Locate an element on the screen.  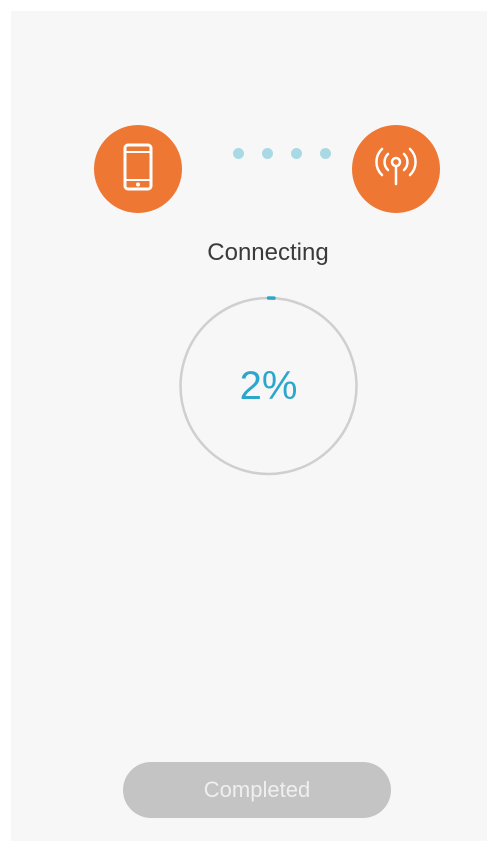
smartphone-icon is located at coordinates (138, 169).